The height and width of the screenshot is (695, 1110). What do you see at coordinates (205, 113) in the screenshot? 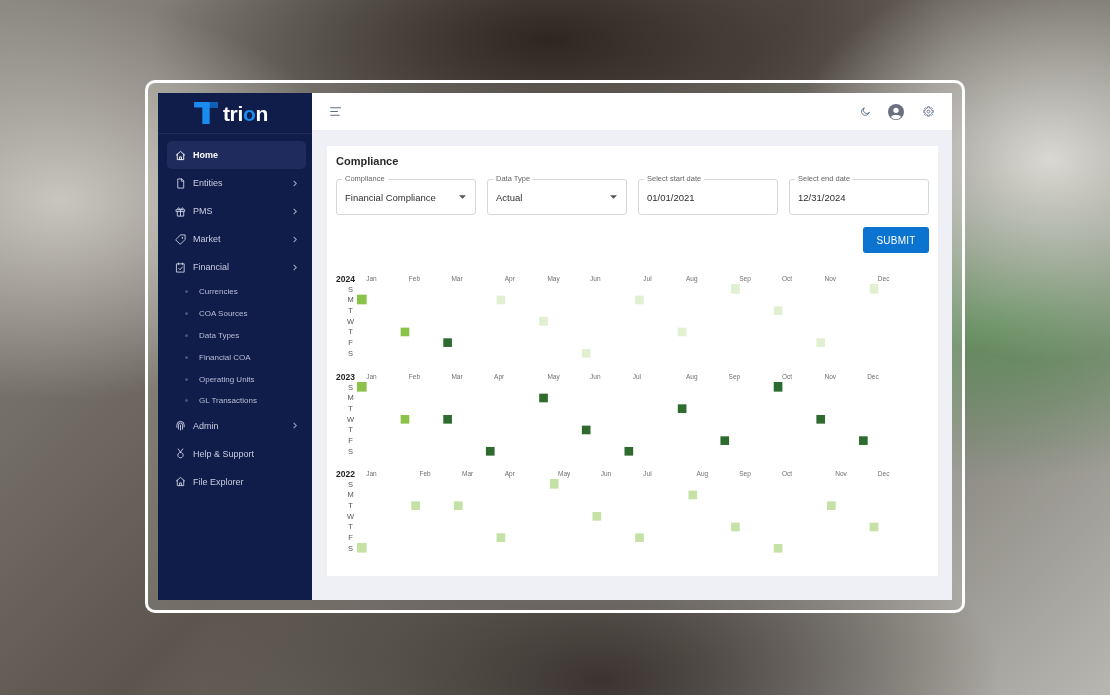
I see `logo-icon` at bounding box center [205, 113].